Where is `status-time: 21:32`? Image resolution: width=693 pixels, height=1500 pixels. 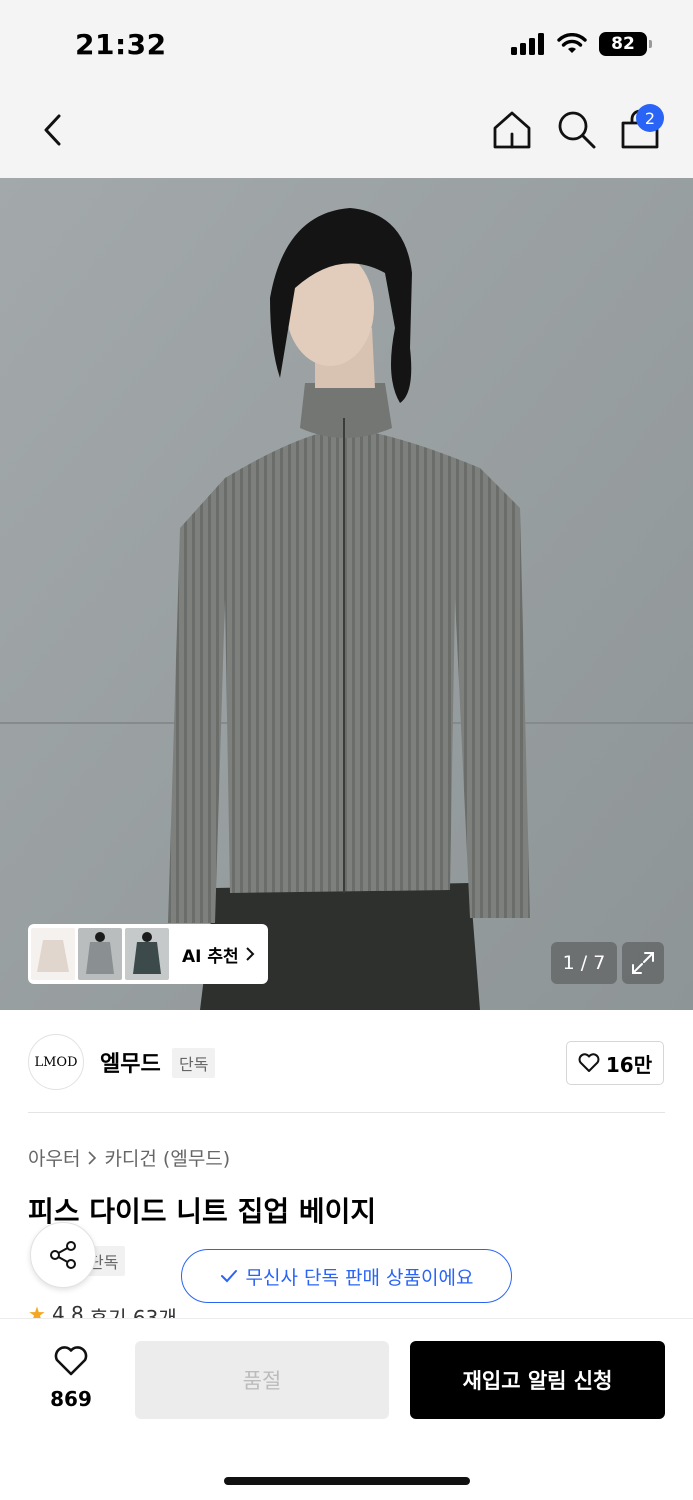
status-time: 21:32 is located at coordinates (121, 44).